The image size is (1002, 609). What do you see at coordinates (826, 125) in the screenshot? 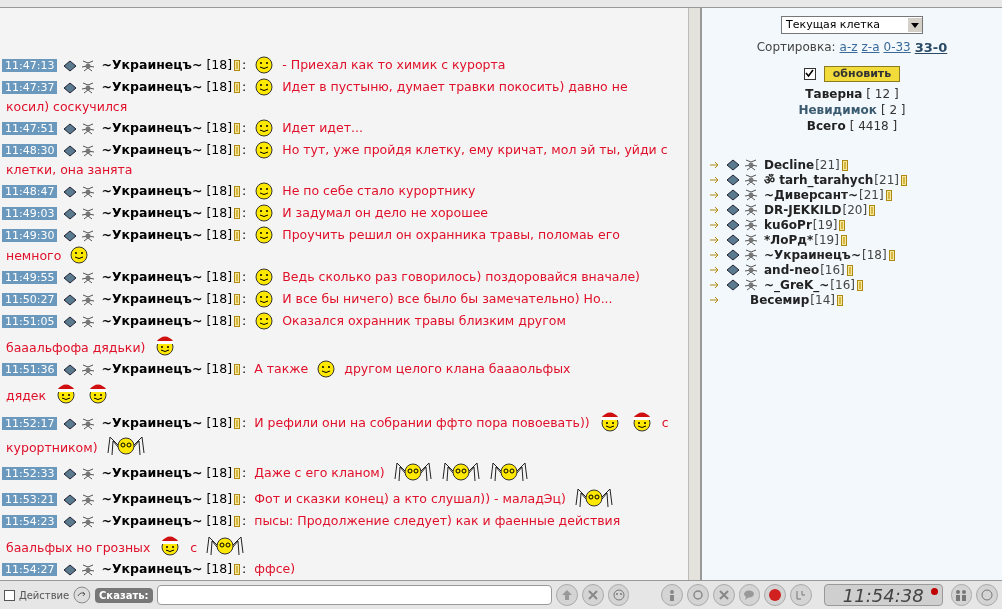
I see `count-label: Всего` at bounding box center [826, 125].